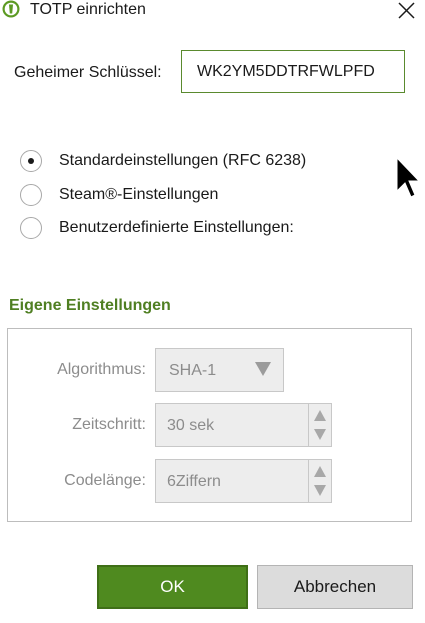 This screenshot has width=425, height=623. I want to click on radio-custom-settings: Benutzerdefinierte Einstellungen:, so click(157, 228).